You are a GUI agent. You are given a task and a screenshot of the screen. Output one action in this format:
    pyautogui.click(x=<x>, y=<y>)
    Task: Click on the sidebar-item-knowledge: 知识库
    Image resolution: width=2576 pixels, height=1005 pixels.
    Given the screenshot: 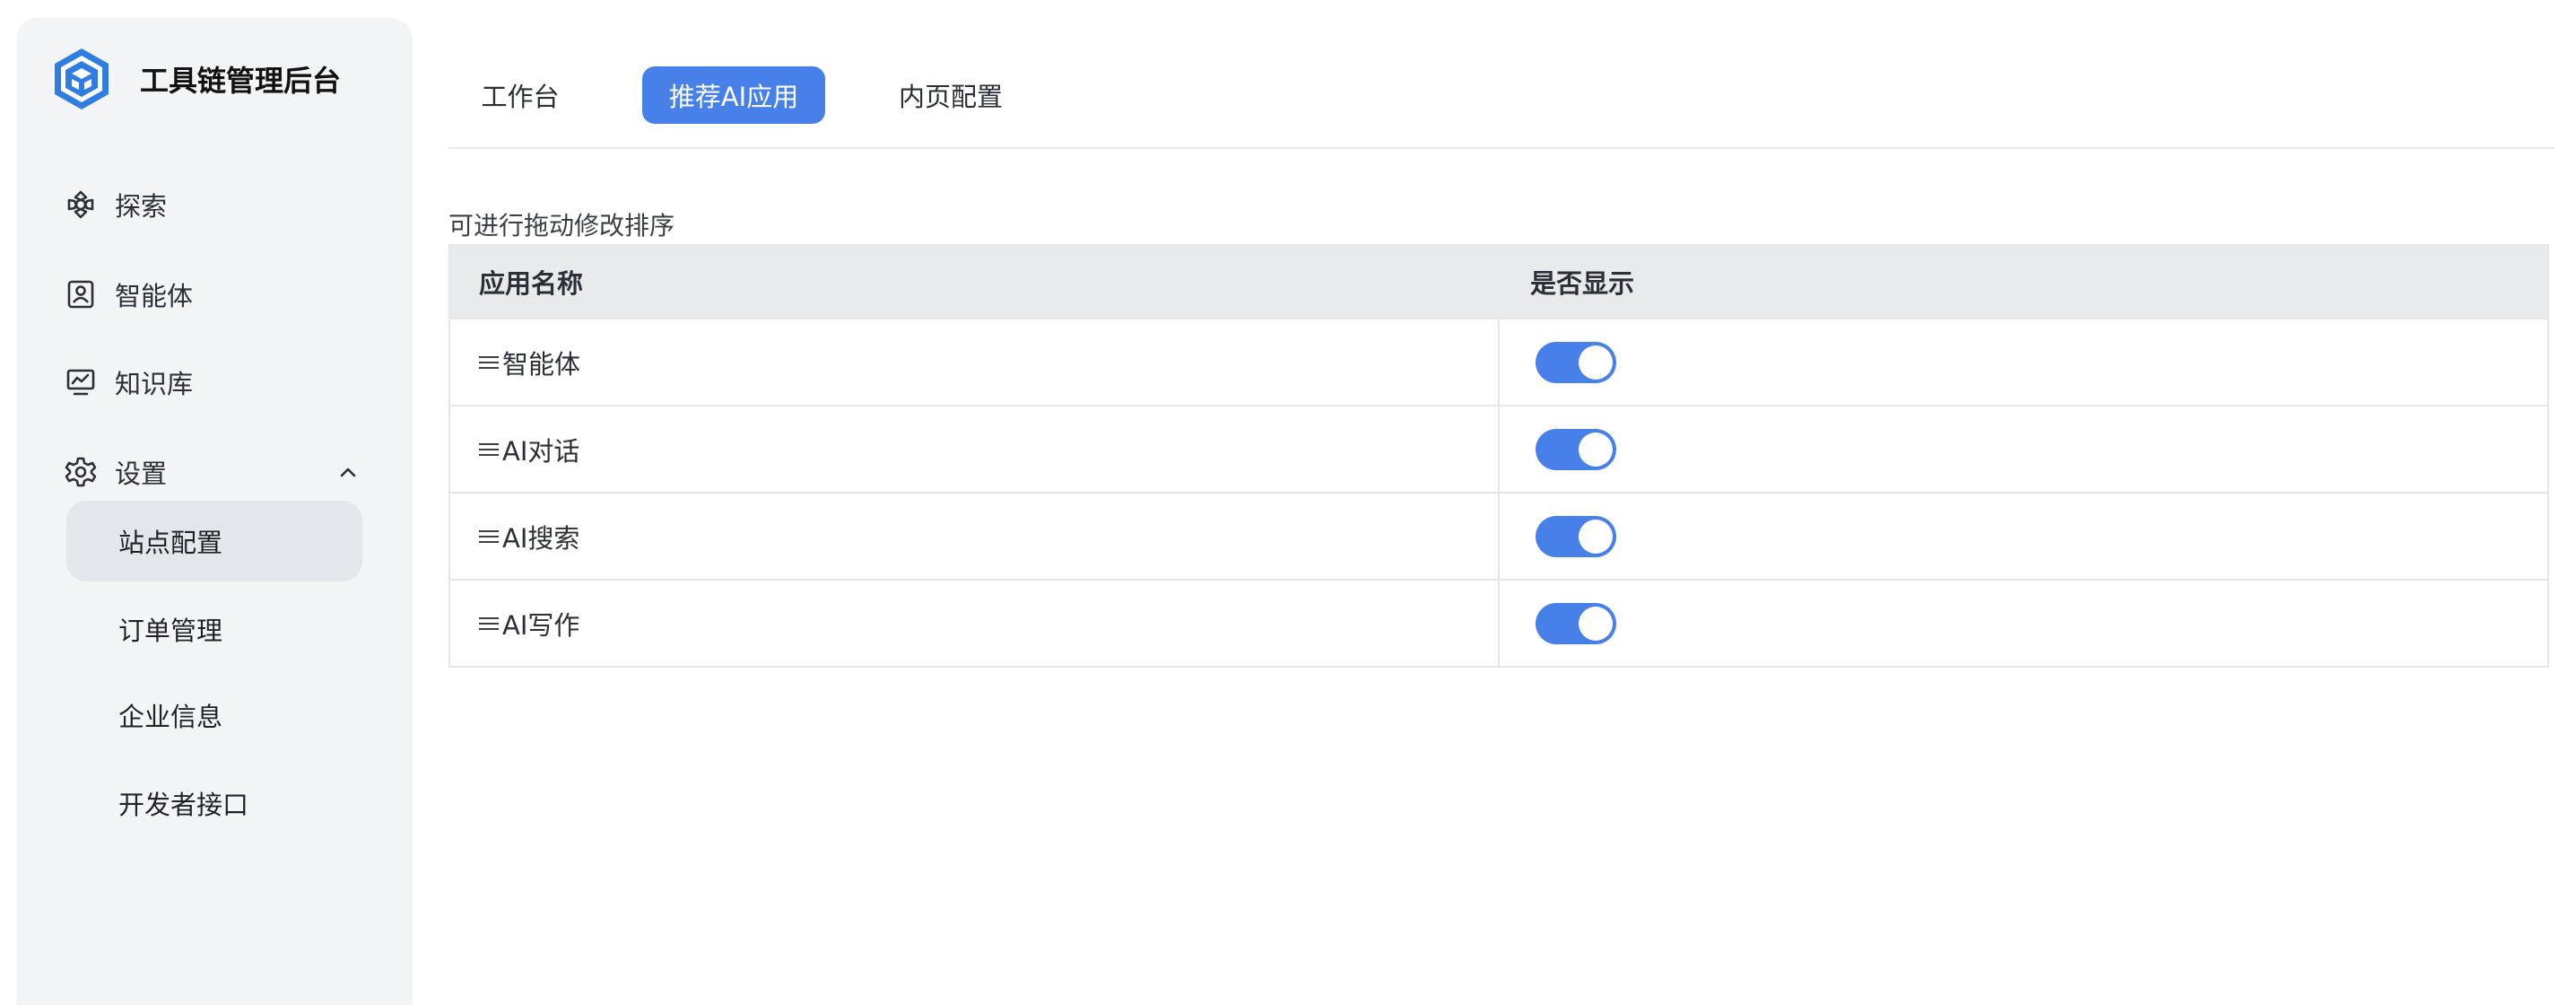 What is the action you would take?
    pyautogui.click(x=129, y=382)
    